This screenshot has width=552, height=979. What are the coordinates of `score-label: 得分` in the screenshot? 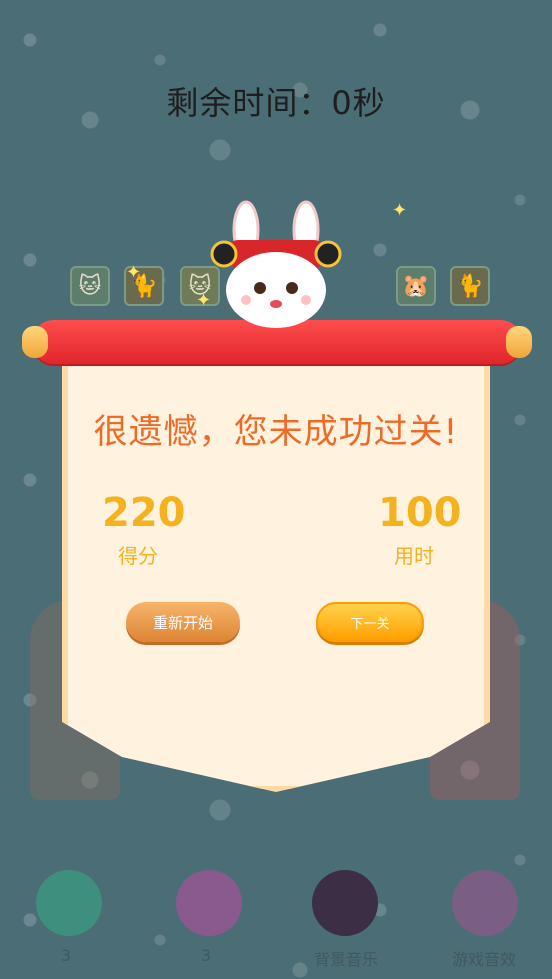 It's located at (138, 556).